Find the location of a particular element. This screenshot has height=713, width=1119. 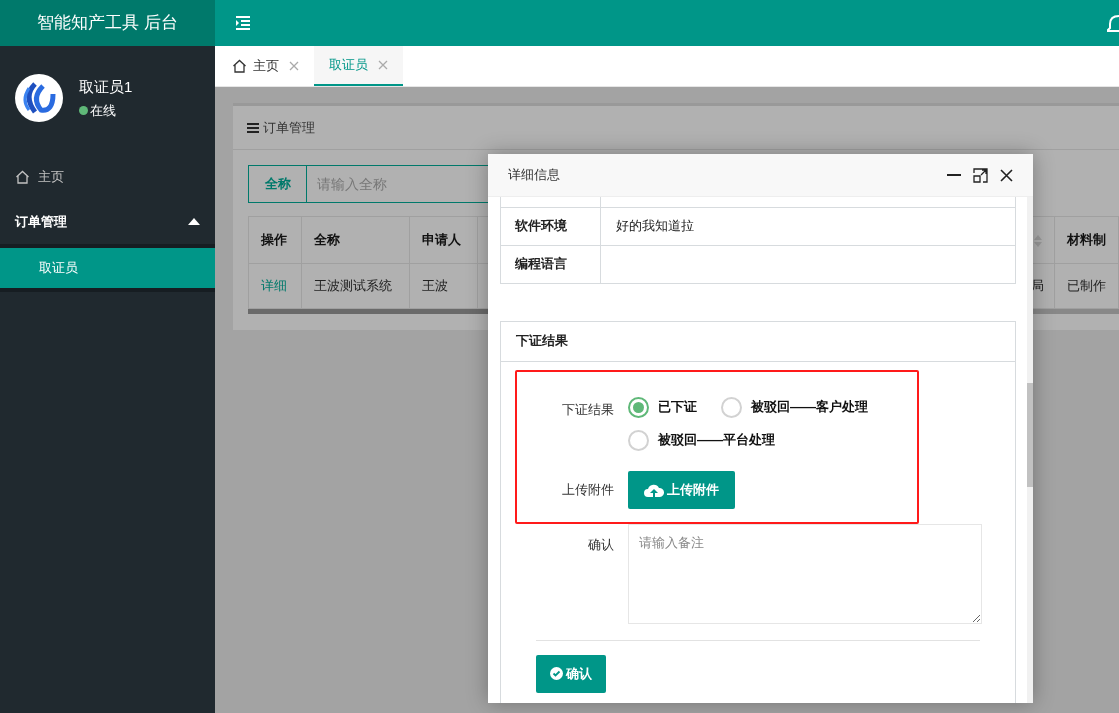

search-label: 全称 is located at coordinates (278, 184).